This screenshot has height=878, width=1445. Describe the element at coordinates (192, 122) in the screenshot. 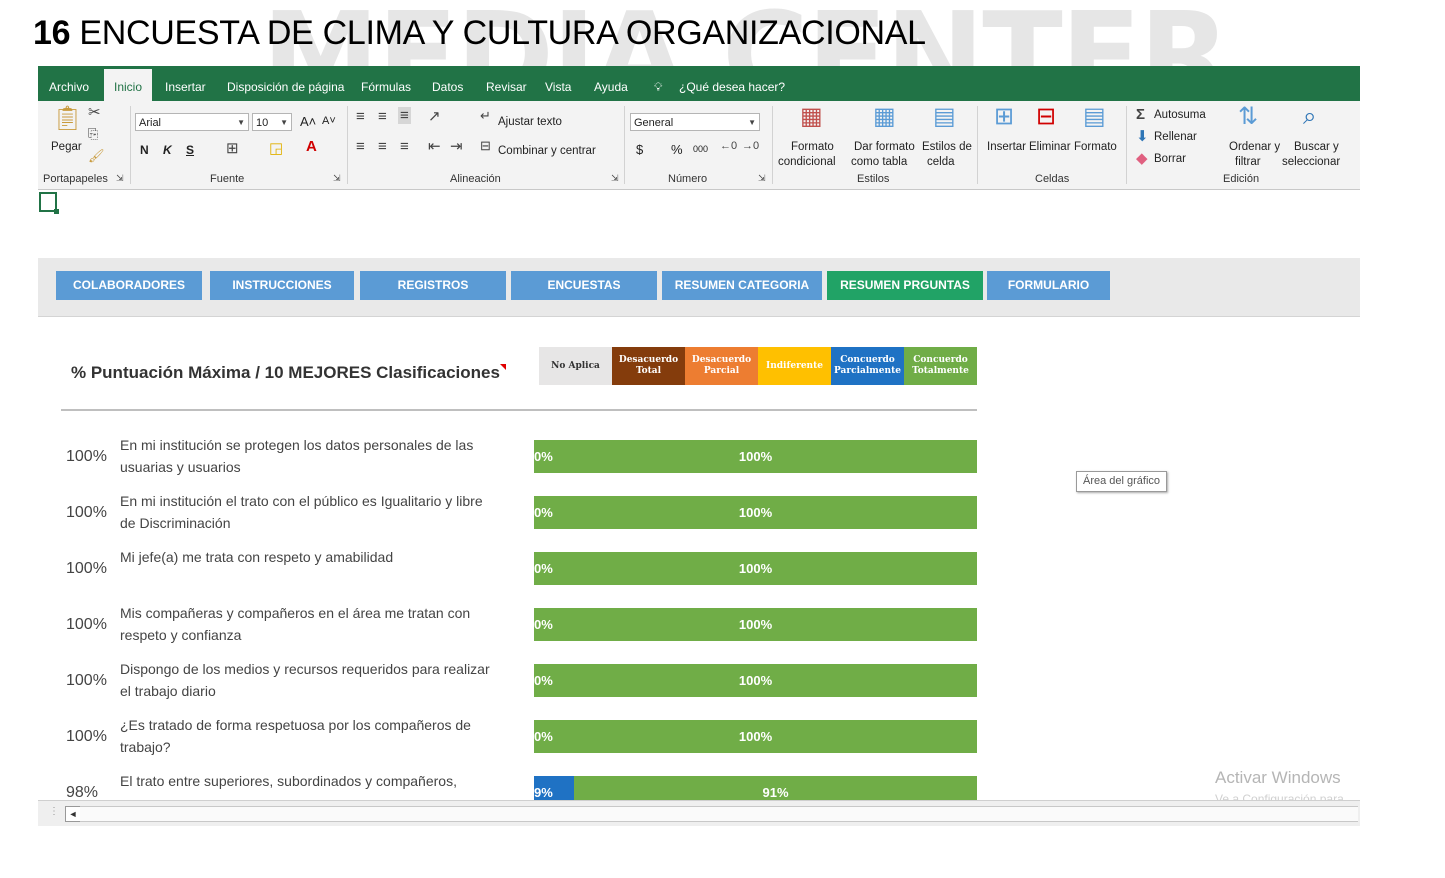

I see `font-name-select: Arial ▼` at that location.